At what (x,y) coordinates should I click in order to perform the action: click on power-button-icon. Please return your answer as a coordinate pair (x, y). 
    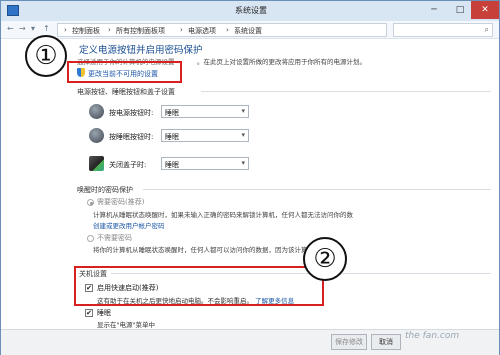
    Looking at the image, I should click on (96, 111).